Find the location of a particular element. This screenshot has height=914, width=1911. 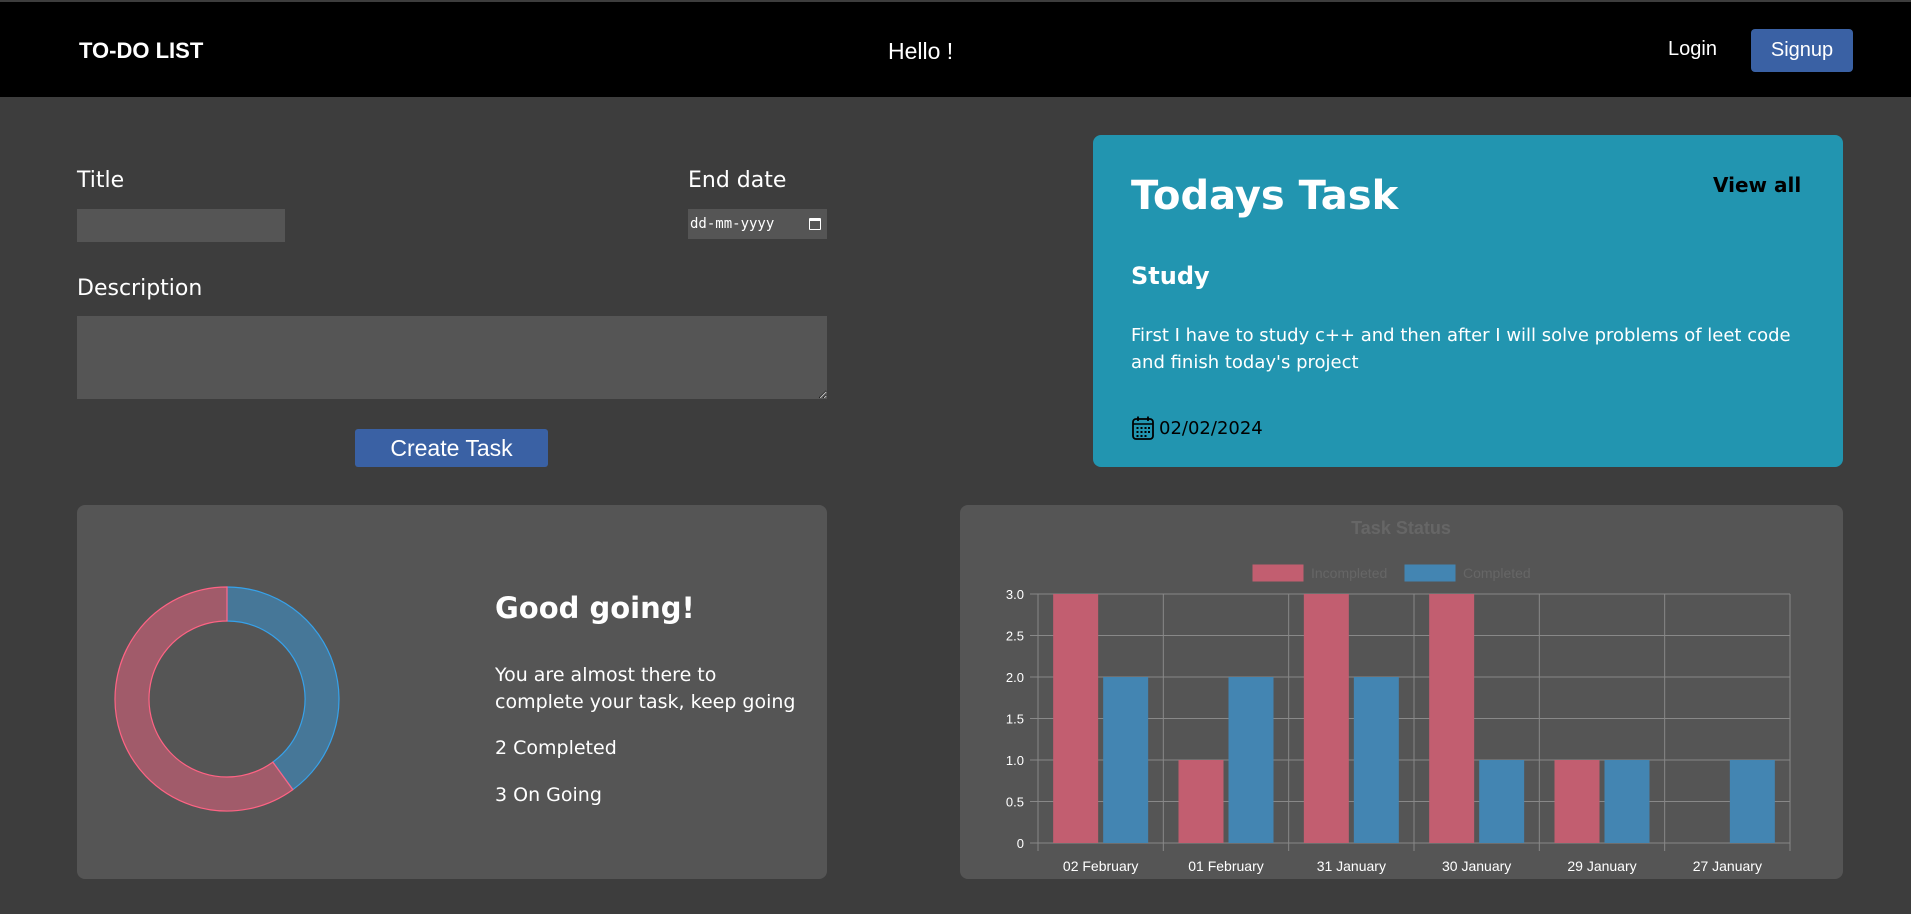

title-input is located at coordinates (181, 225).